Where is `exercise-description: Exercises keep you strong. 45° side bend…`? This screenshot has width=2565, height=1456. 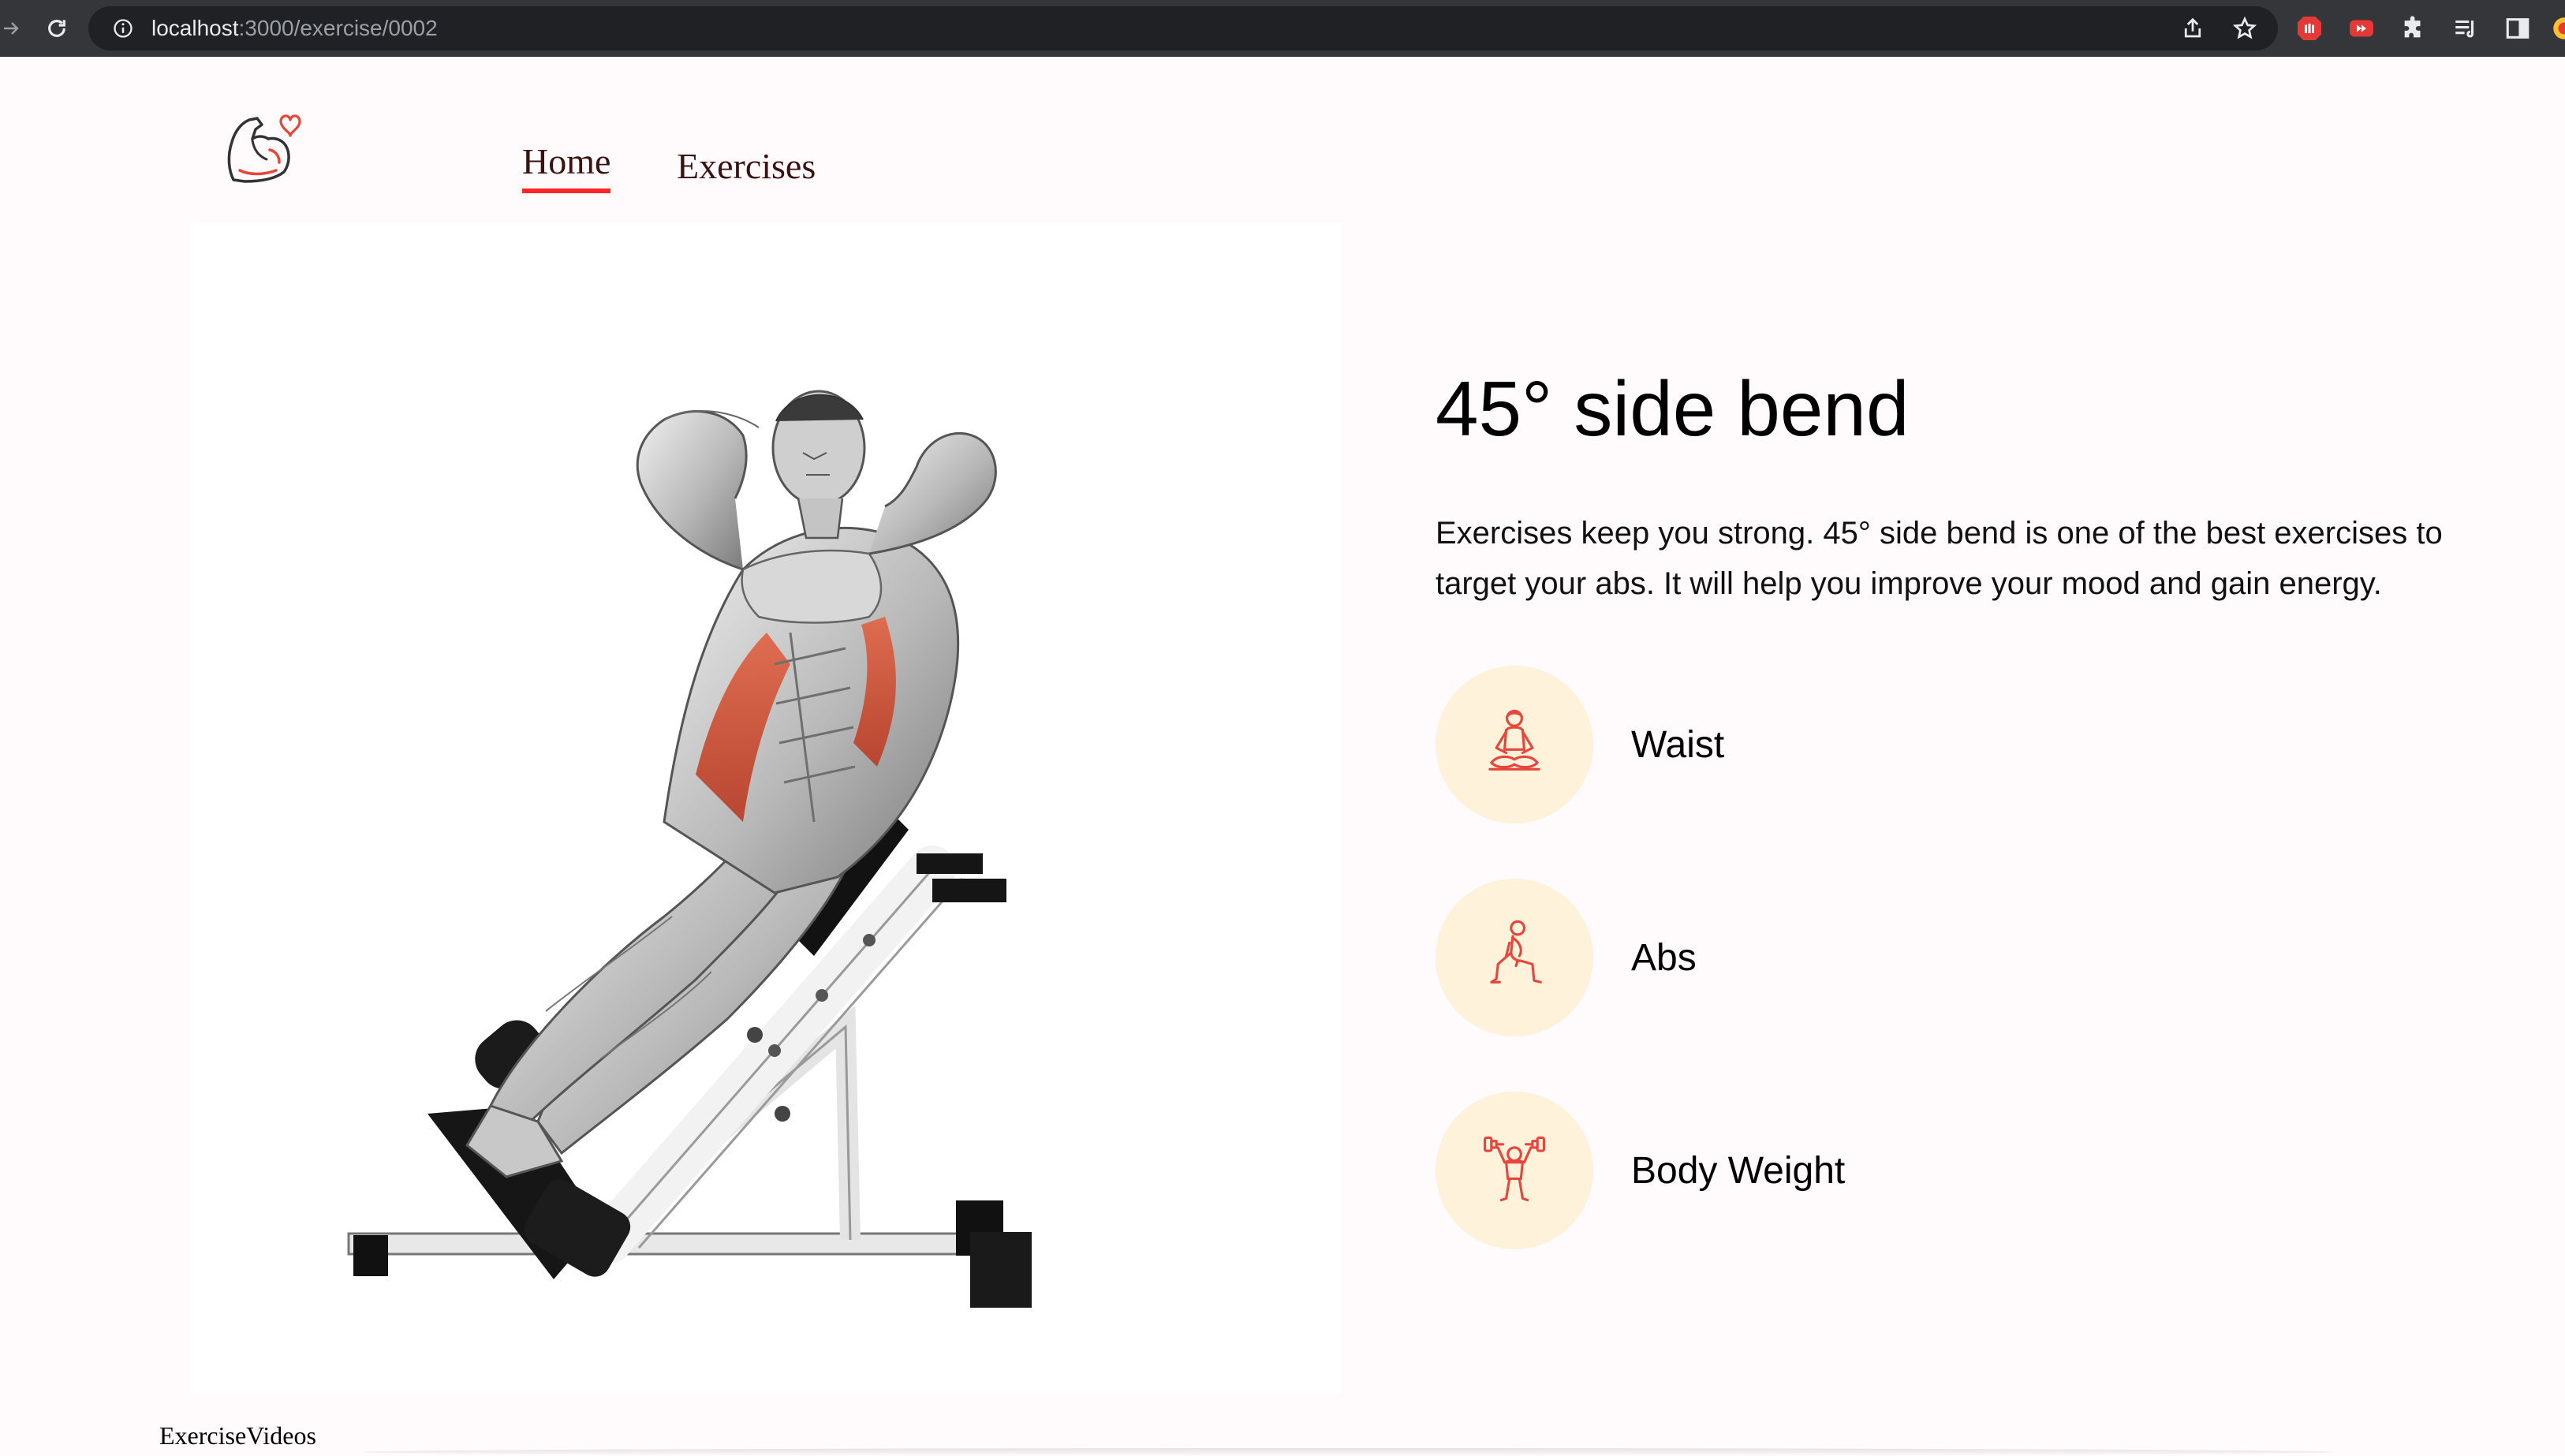
exercise-description: Exercises keep you strong. 45° side bend… is located at coordinates (1948, 558).